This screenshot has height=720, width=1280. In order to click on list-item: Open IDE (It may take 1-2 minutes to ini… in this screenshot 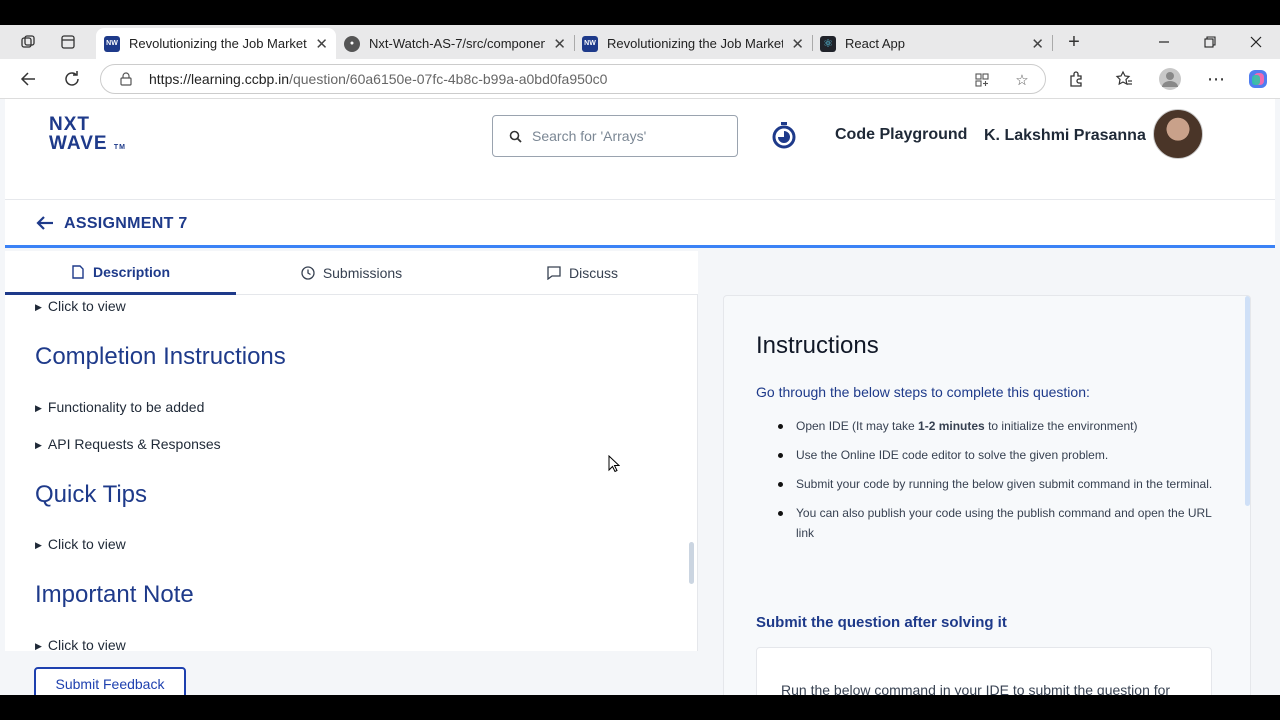, I will do `click(998, 426)`.